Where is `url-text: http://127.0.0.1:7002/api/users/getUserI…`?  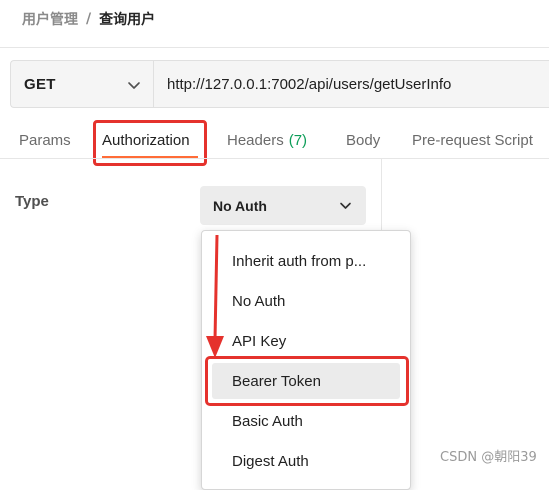
url-text: http://127.0.0.1:7002/api/users/getUserI… is located at coordinates (309, 84).